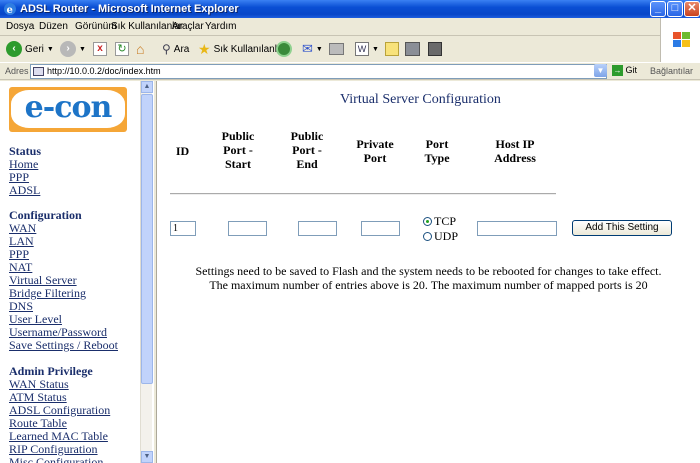 The height and width of the screenshot is (463, 700). I want to click on search-label: Ara, so click(181, 49).